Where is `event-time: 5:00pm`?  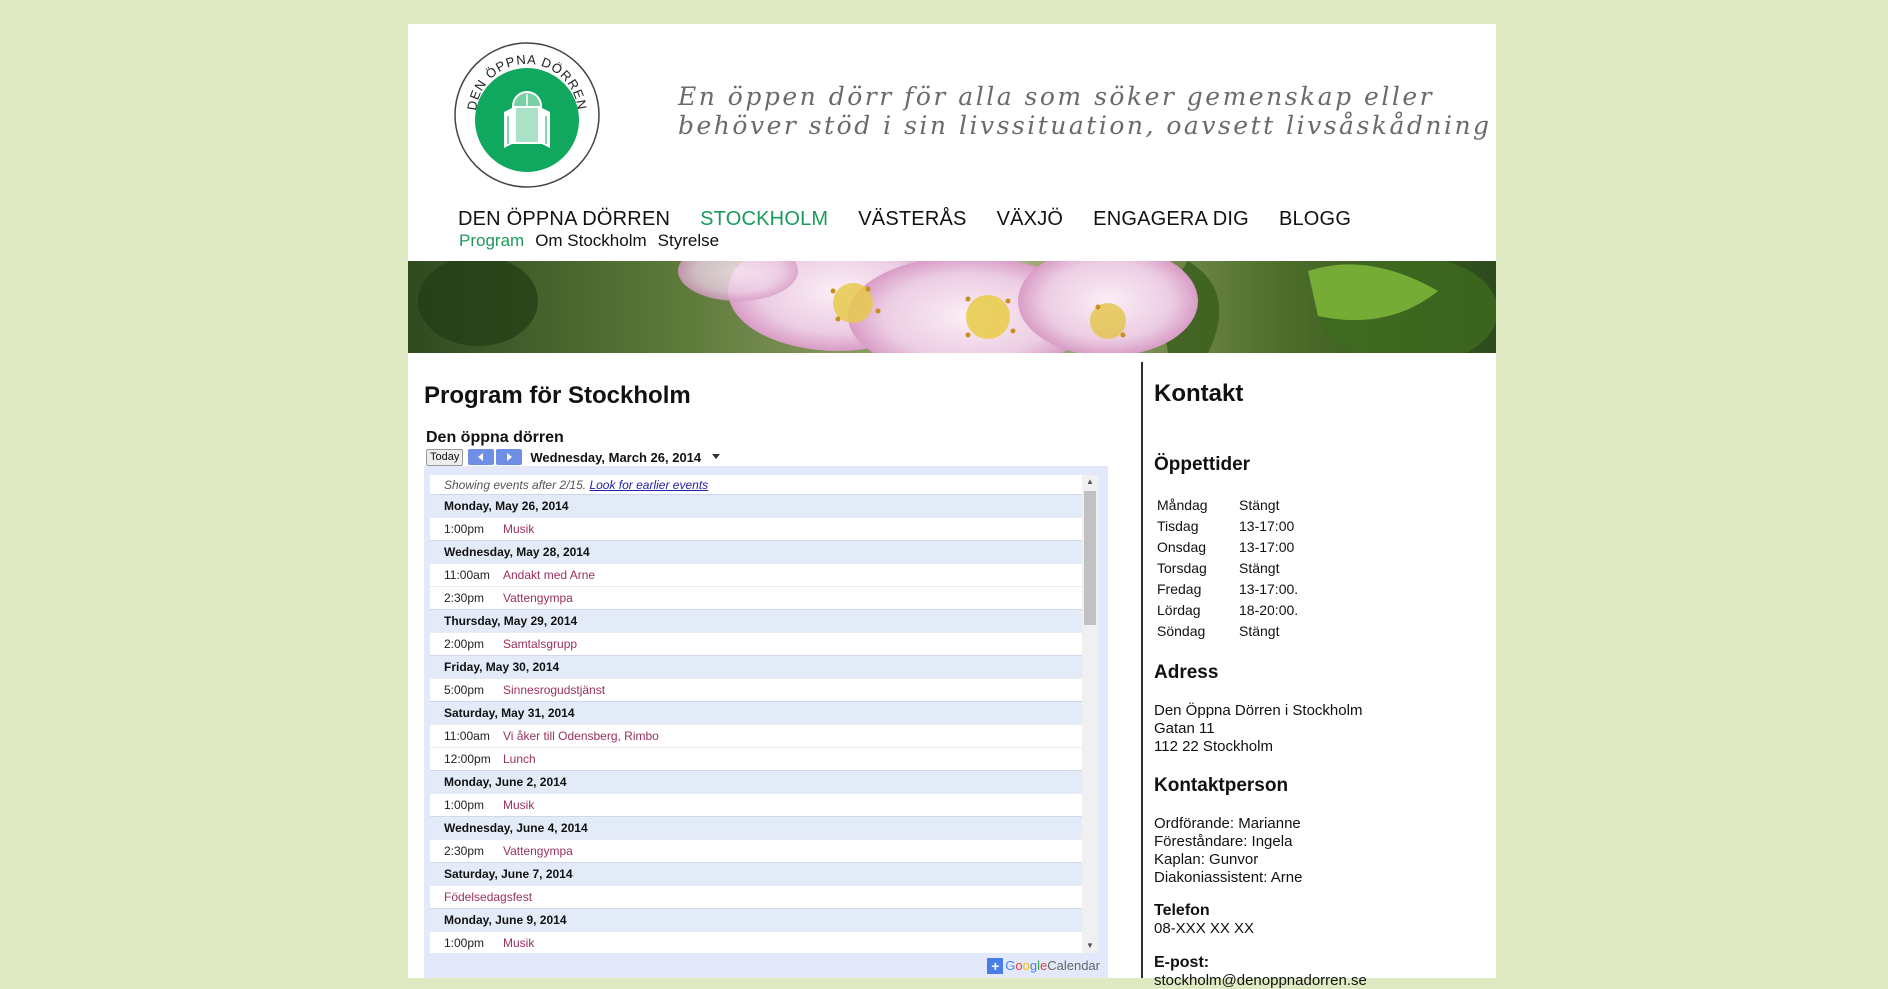 event-time: 5:00pm is located at coordinates (464, 690).